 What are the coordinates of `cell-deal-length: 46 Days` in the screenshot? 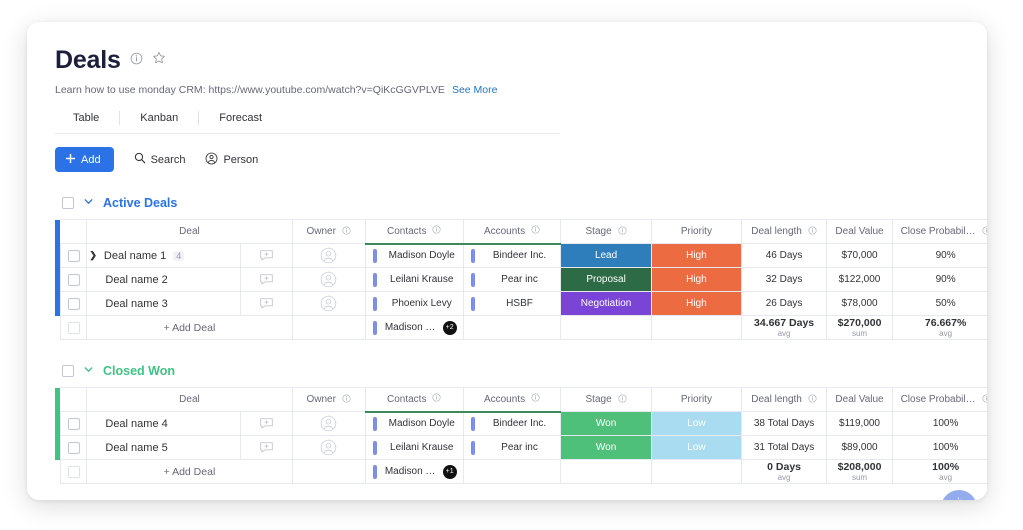 It's located at (784, 255).